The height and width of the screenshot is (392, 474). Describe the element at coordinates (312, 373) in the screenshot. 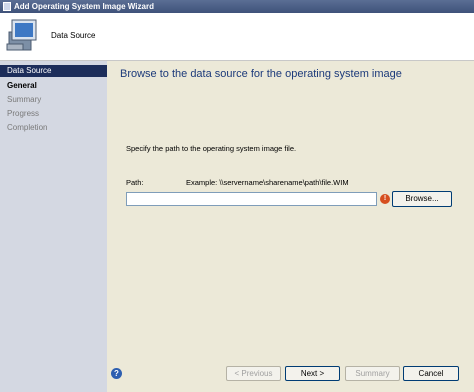

I see `next-button: Next >` at that location.